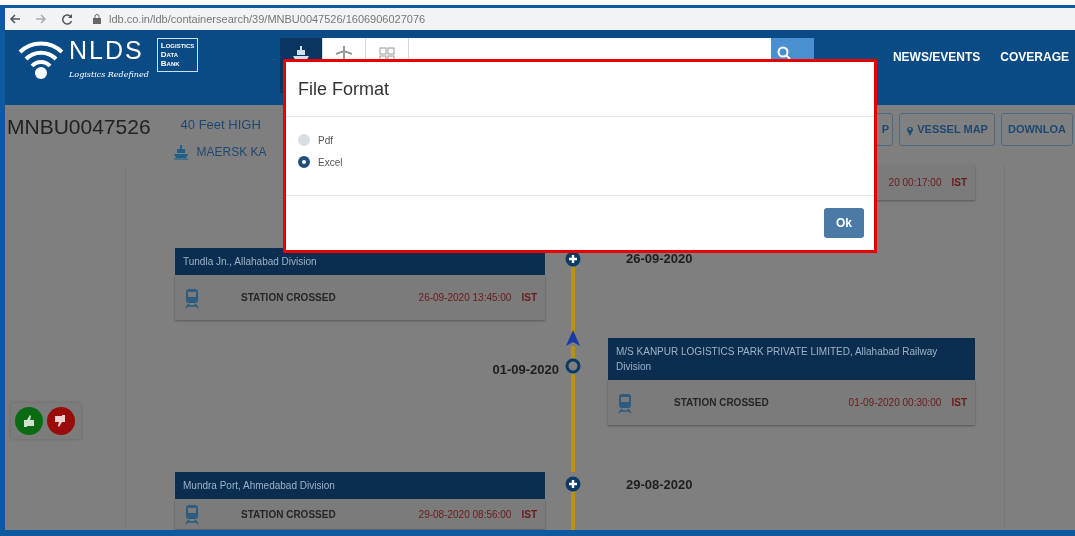 The height and width of the screenshot is (536, 1075). Describe the element at coordinates (67, 19) in the screenshot. I see `reload-icon` at that location.